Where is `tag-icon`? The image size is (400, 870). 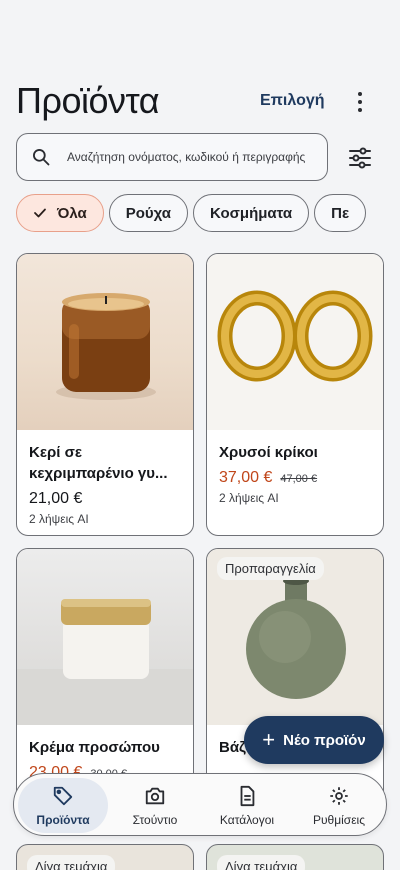 tag-icon is located at coordinates (63, 795).